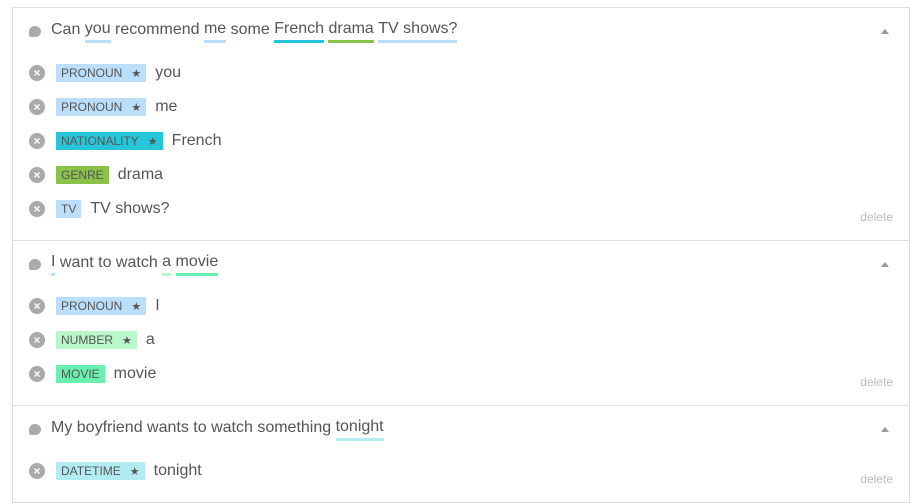  I want to click on entity-highlight: TV shows?, so click(418, 31).